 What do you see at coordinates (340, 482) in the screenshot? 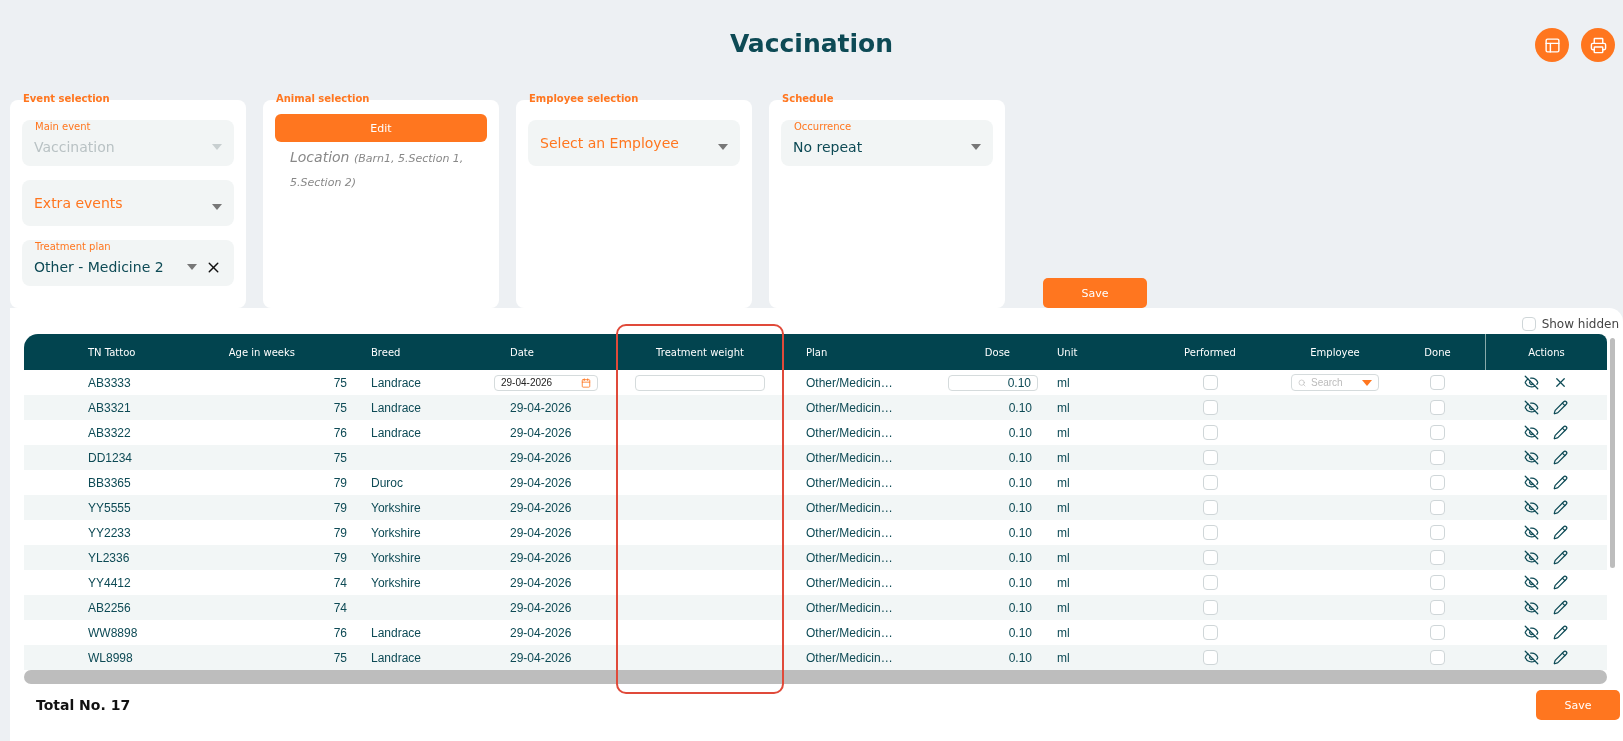
I see `cell-text: 79` at bounding box center [340, 482].